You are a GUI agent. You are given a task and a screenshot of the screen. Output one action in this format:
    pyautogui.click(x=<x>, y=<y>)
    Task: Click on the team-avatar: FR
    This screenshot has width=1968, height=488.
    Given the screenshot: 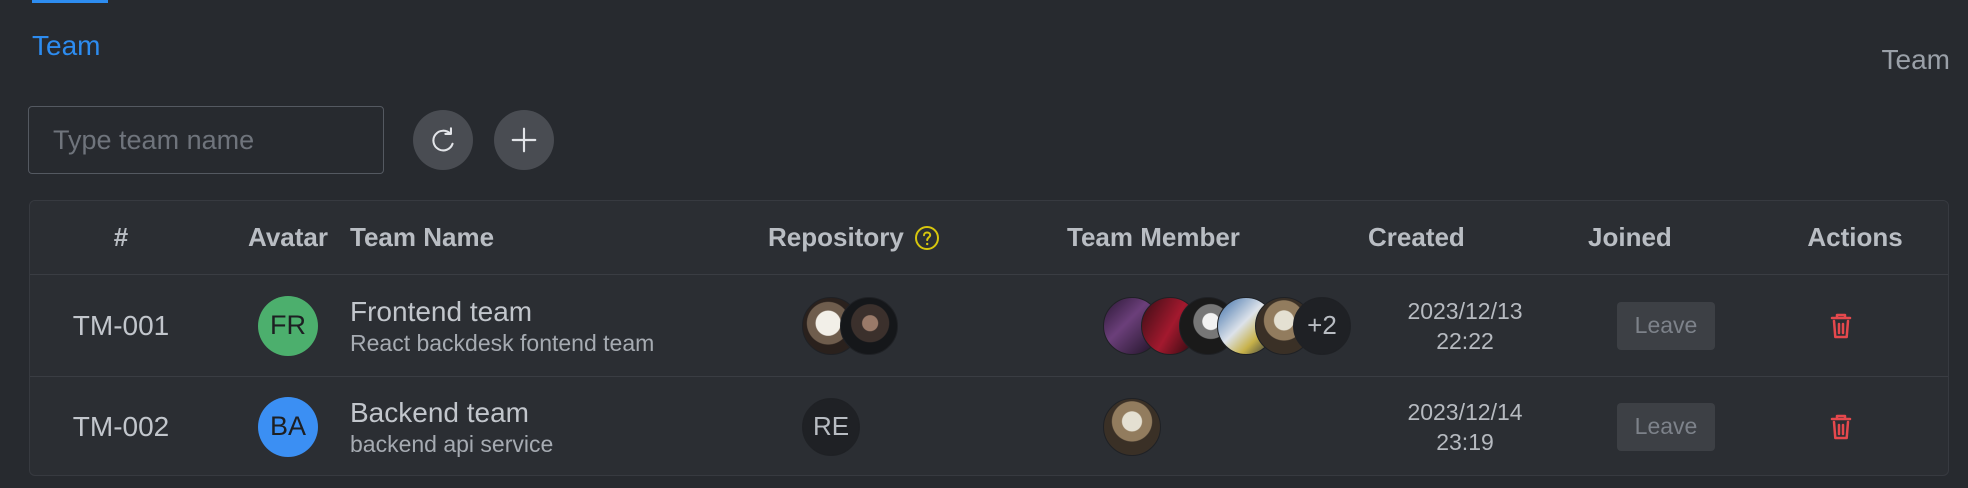 What is the action you would take?
    pyautogui.click(x=288, y=325)
    